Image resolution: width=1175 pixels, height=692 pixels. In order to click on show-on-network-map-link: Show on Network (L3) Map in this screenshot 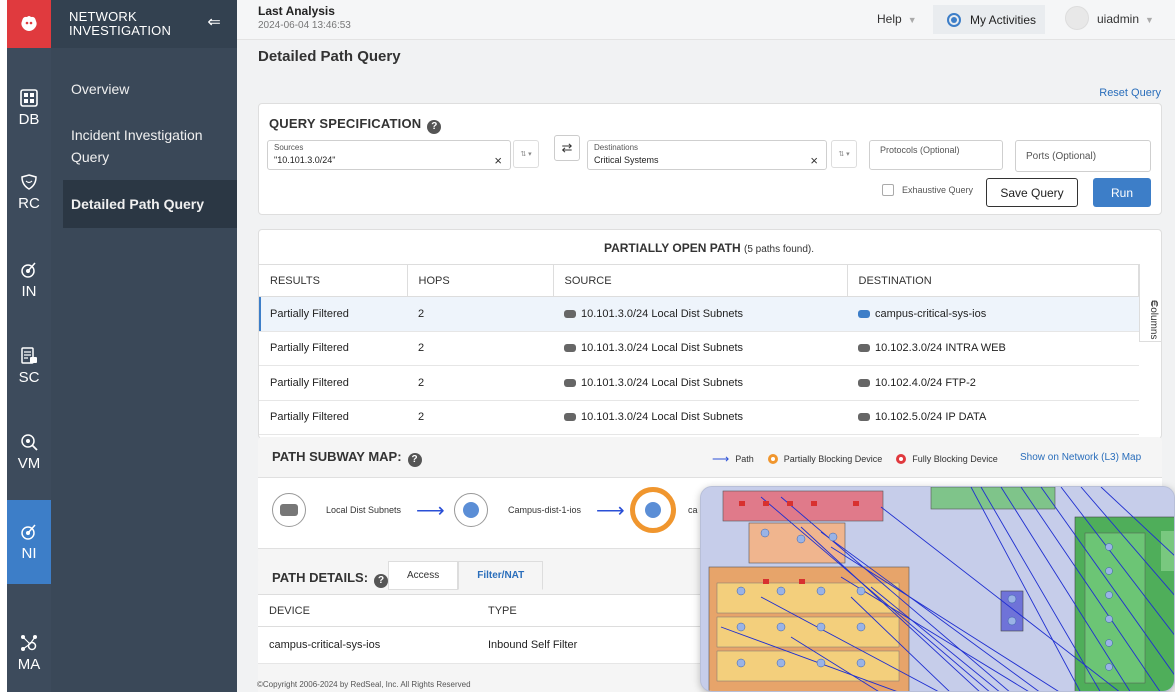, I will do `click(1080, 457)`.